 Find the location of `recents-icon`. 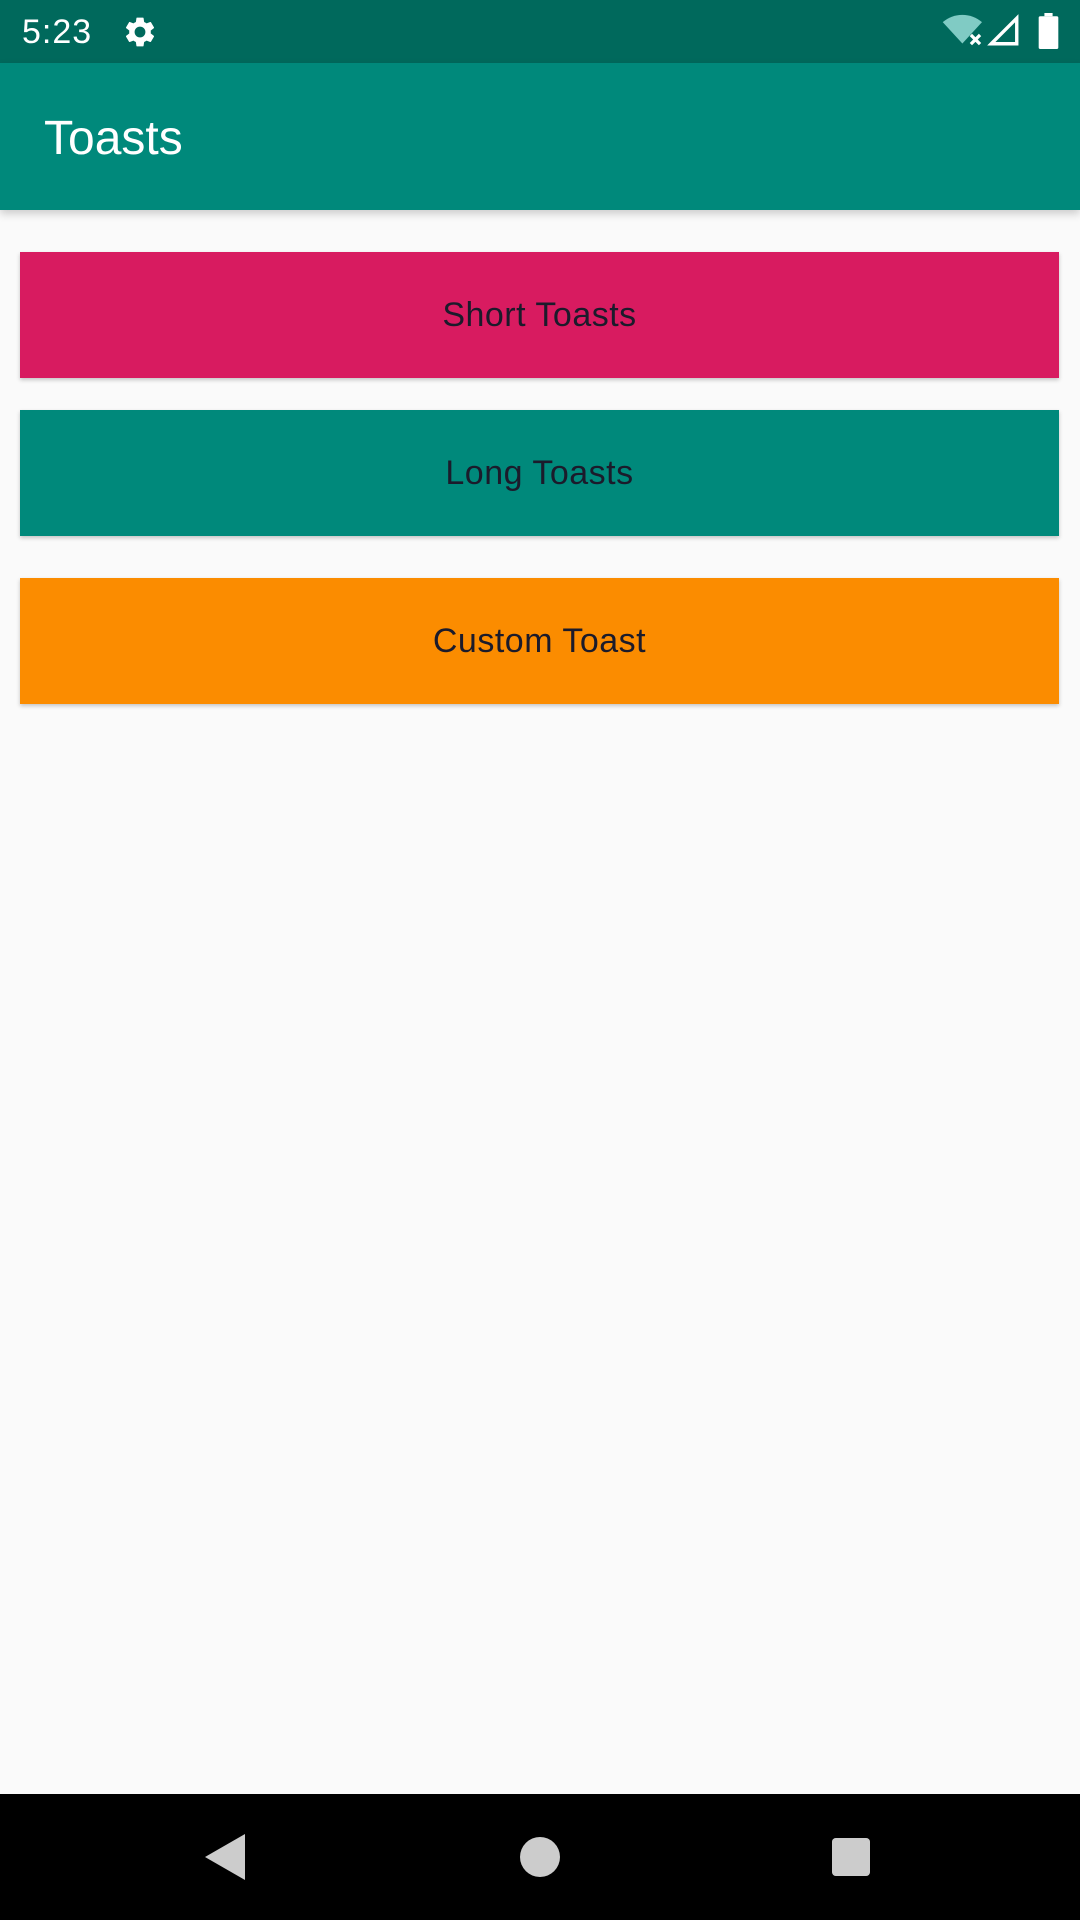

recents-icon is located at coordinates (851, 1857).